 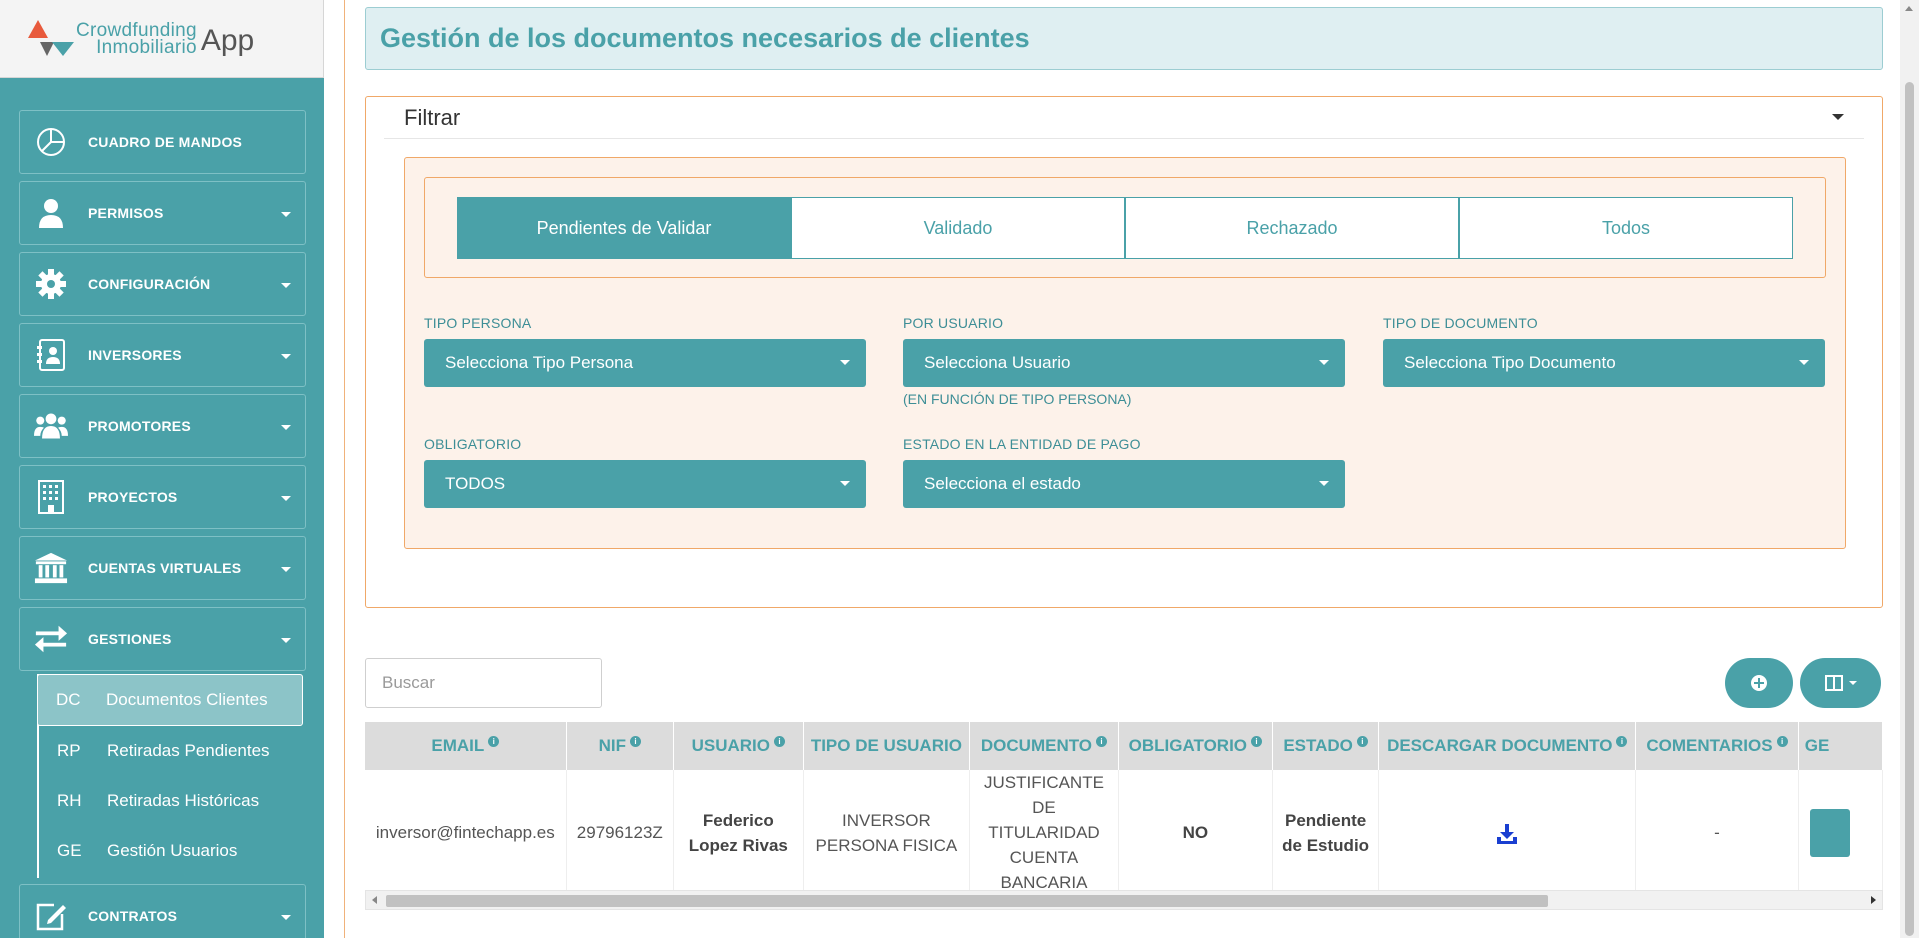 What do you see at coordinates (69, 750) in the screenshot?
I see `submenu-abbr: RP` at bounding box center [69, 750].